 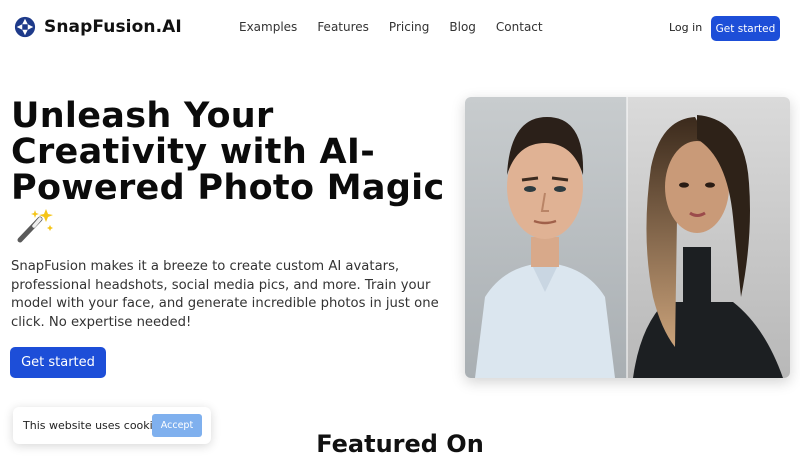 I want to click on nav-link-examples: Examples, so click(x=268, y=27).